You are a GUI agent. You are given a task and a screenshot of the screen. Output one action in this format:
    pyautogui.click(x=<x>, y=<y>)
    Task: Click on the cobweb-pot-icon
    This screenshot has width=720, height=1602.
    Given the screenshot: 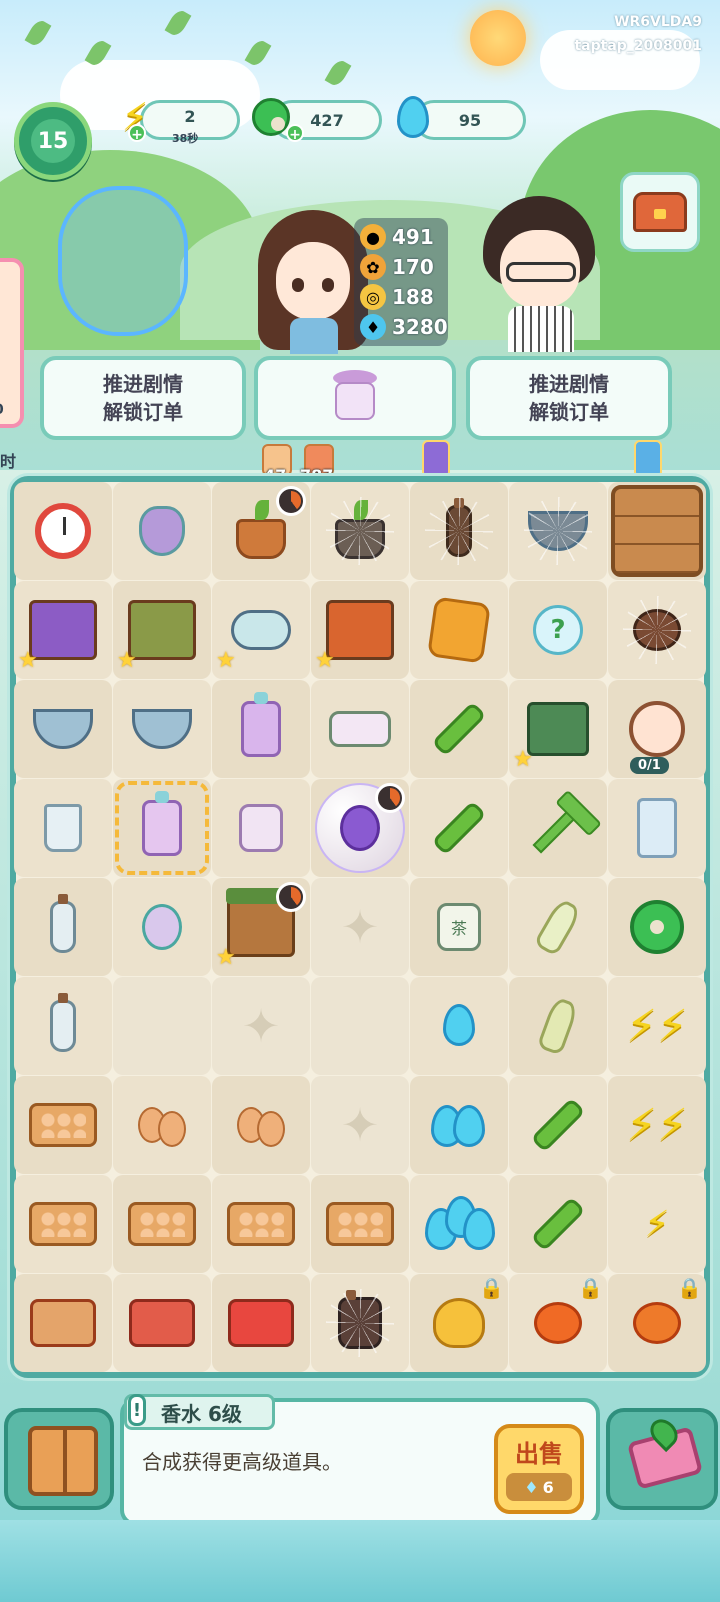 What is the action you would take?
    pyautogui.click(x=657, y=630)
    